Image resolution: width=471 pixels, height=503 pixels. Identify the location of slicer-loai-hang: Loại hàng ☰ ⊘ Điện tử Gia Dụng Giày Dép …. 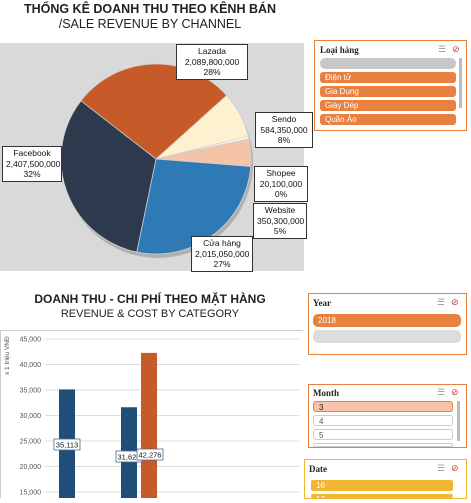
(390, 85).